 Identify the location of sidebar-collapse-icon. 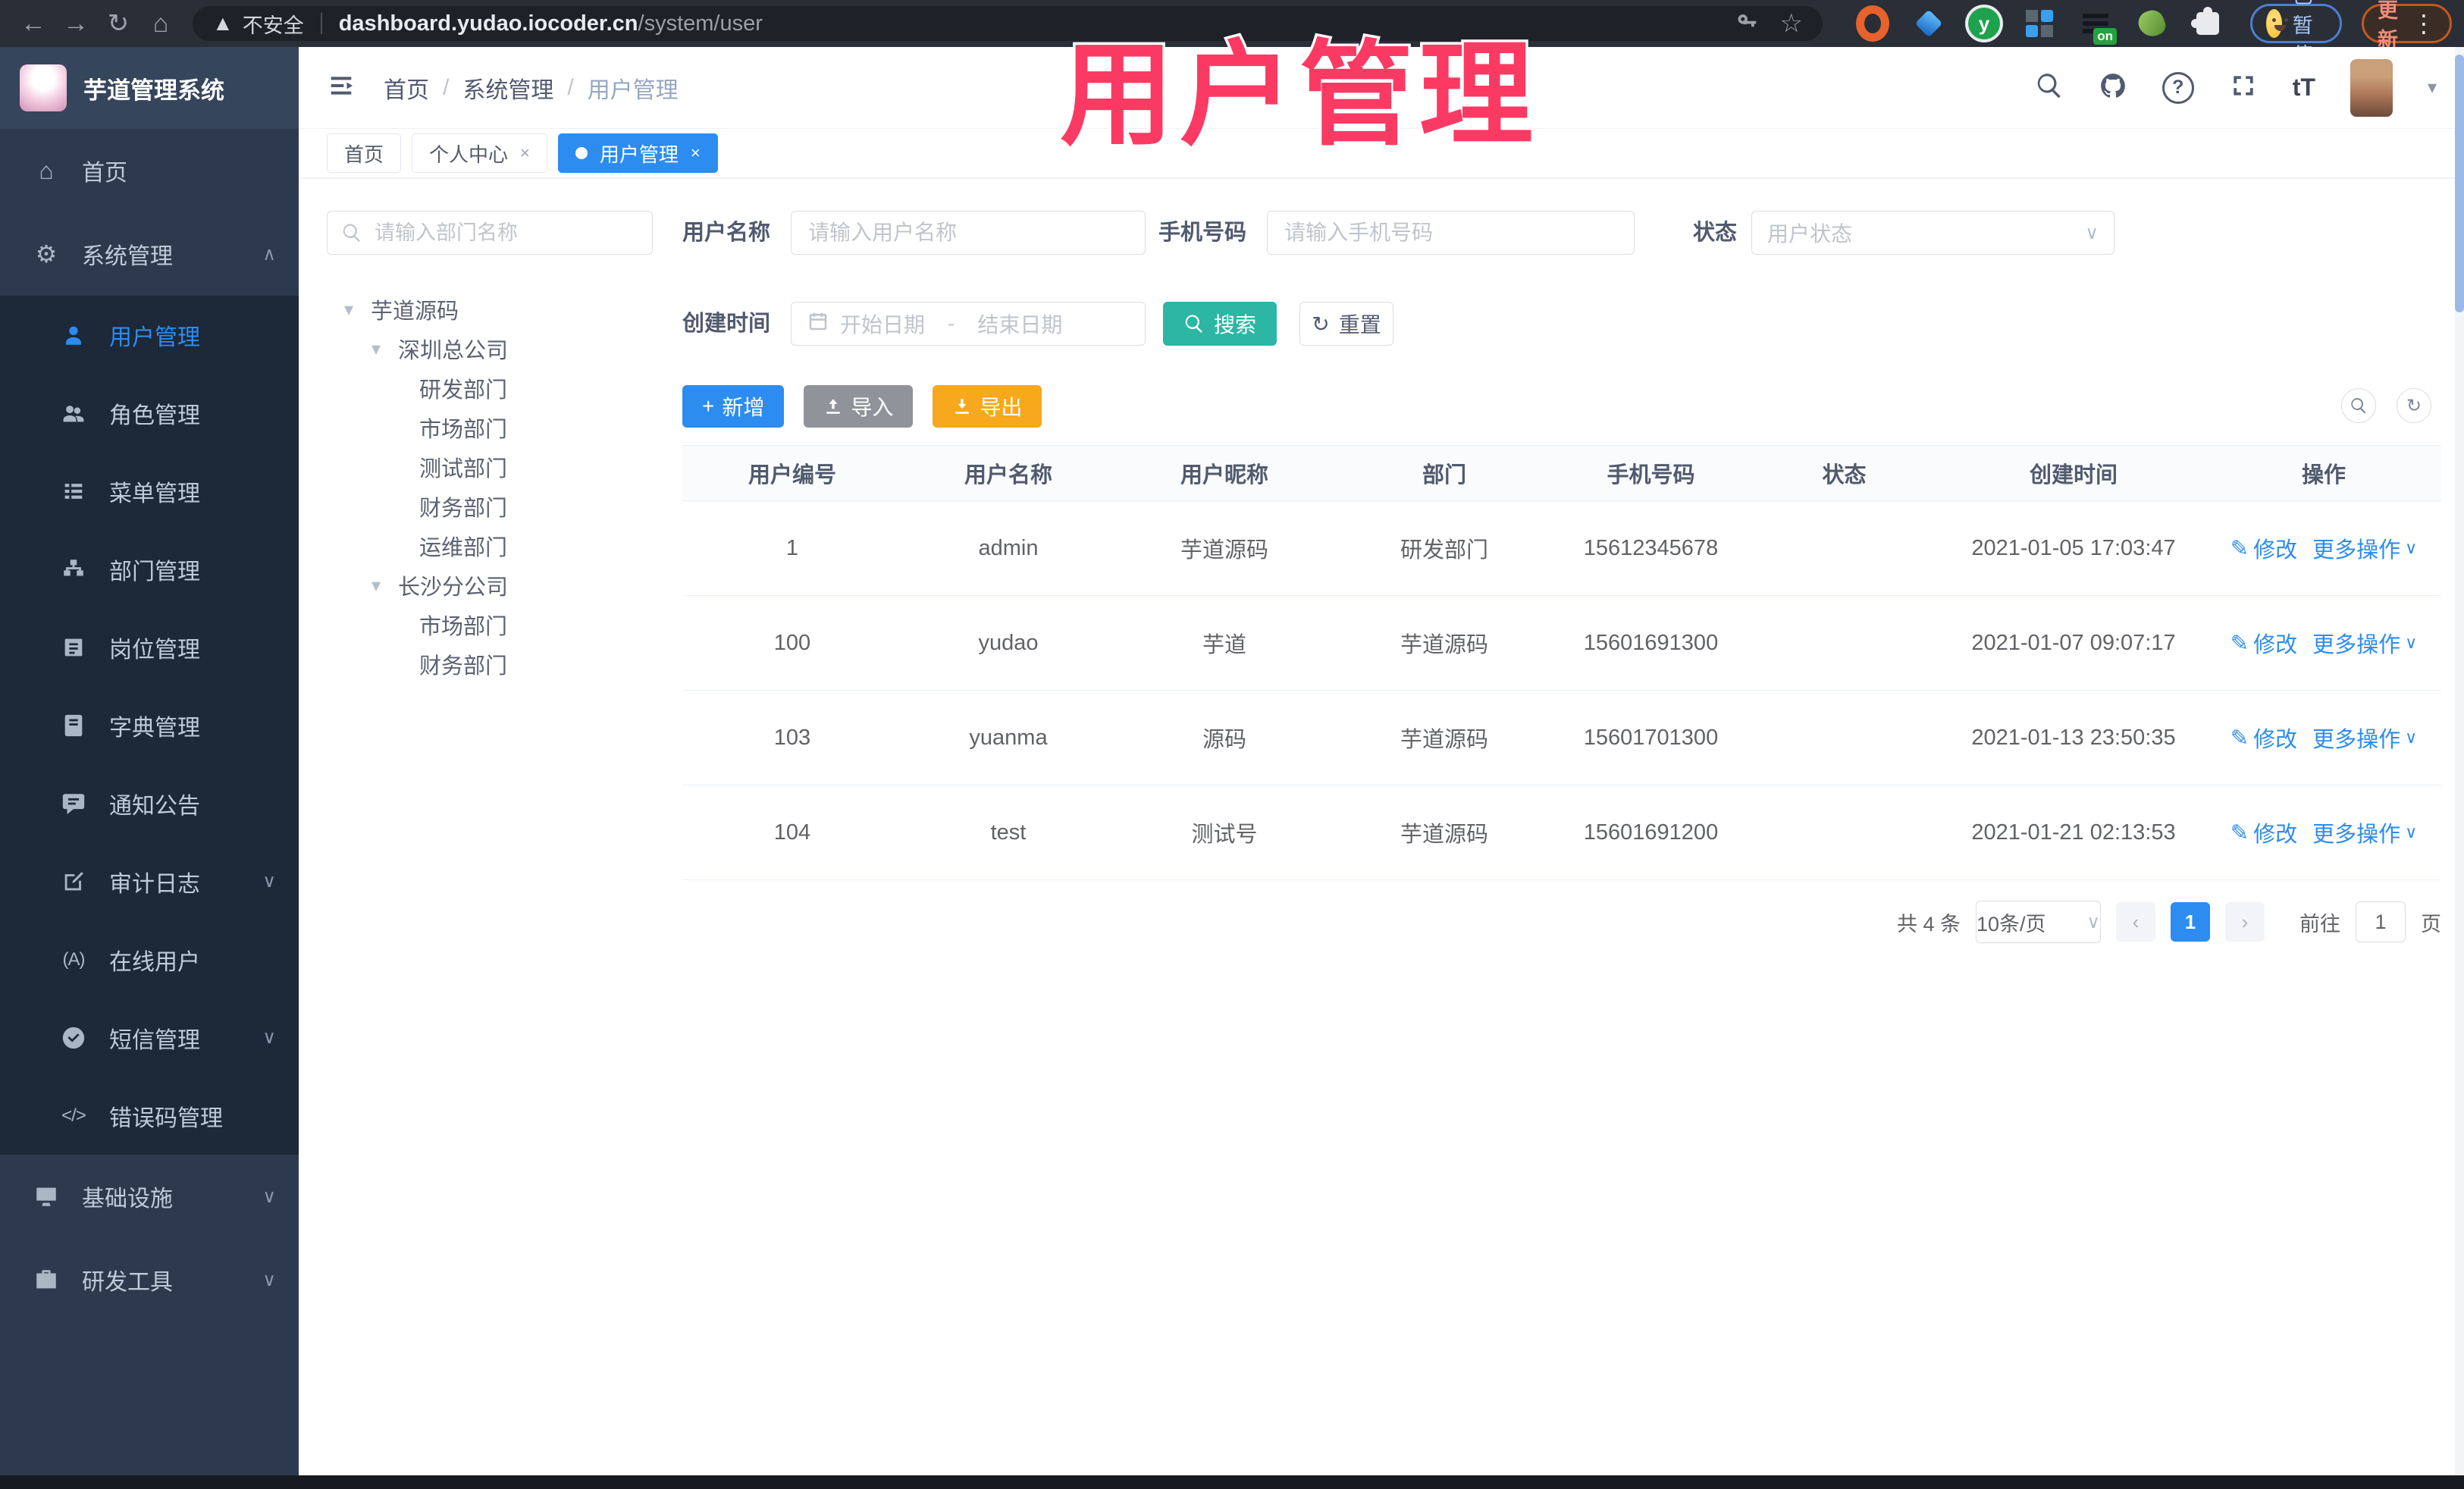
(341, 88).